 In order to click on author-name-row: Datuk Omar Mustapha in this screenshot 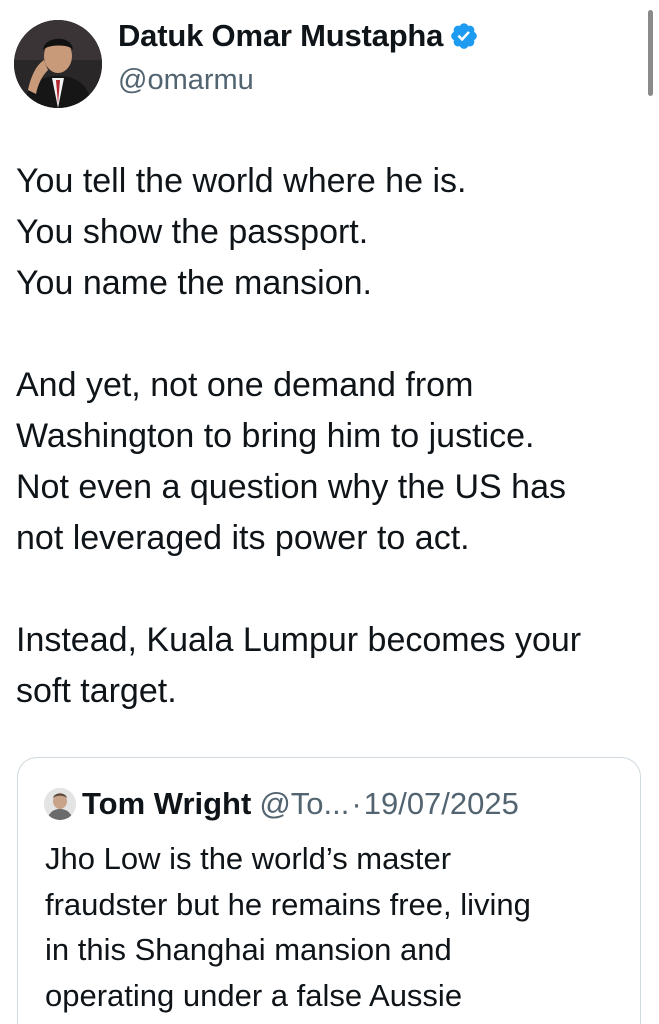, I will do `click(298, 36)`.